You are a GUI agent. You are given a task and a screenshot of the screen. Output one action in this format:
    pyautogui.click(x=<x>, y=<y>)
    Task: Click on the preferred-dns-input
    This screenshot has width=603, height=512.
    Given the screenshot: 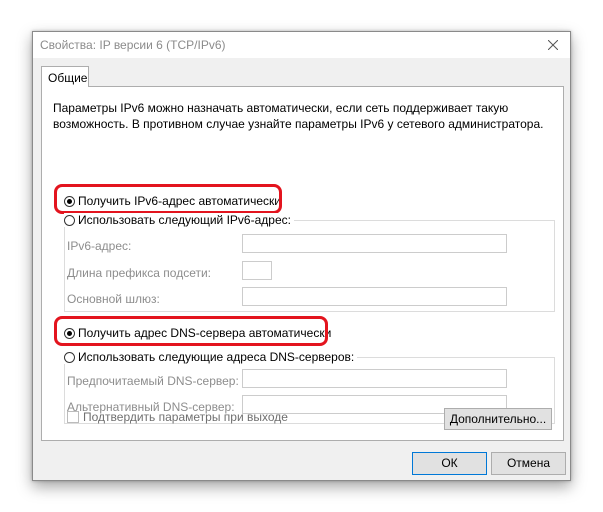 What is the action you would take?
    pyautogui.click(x=374, y=378)
    